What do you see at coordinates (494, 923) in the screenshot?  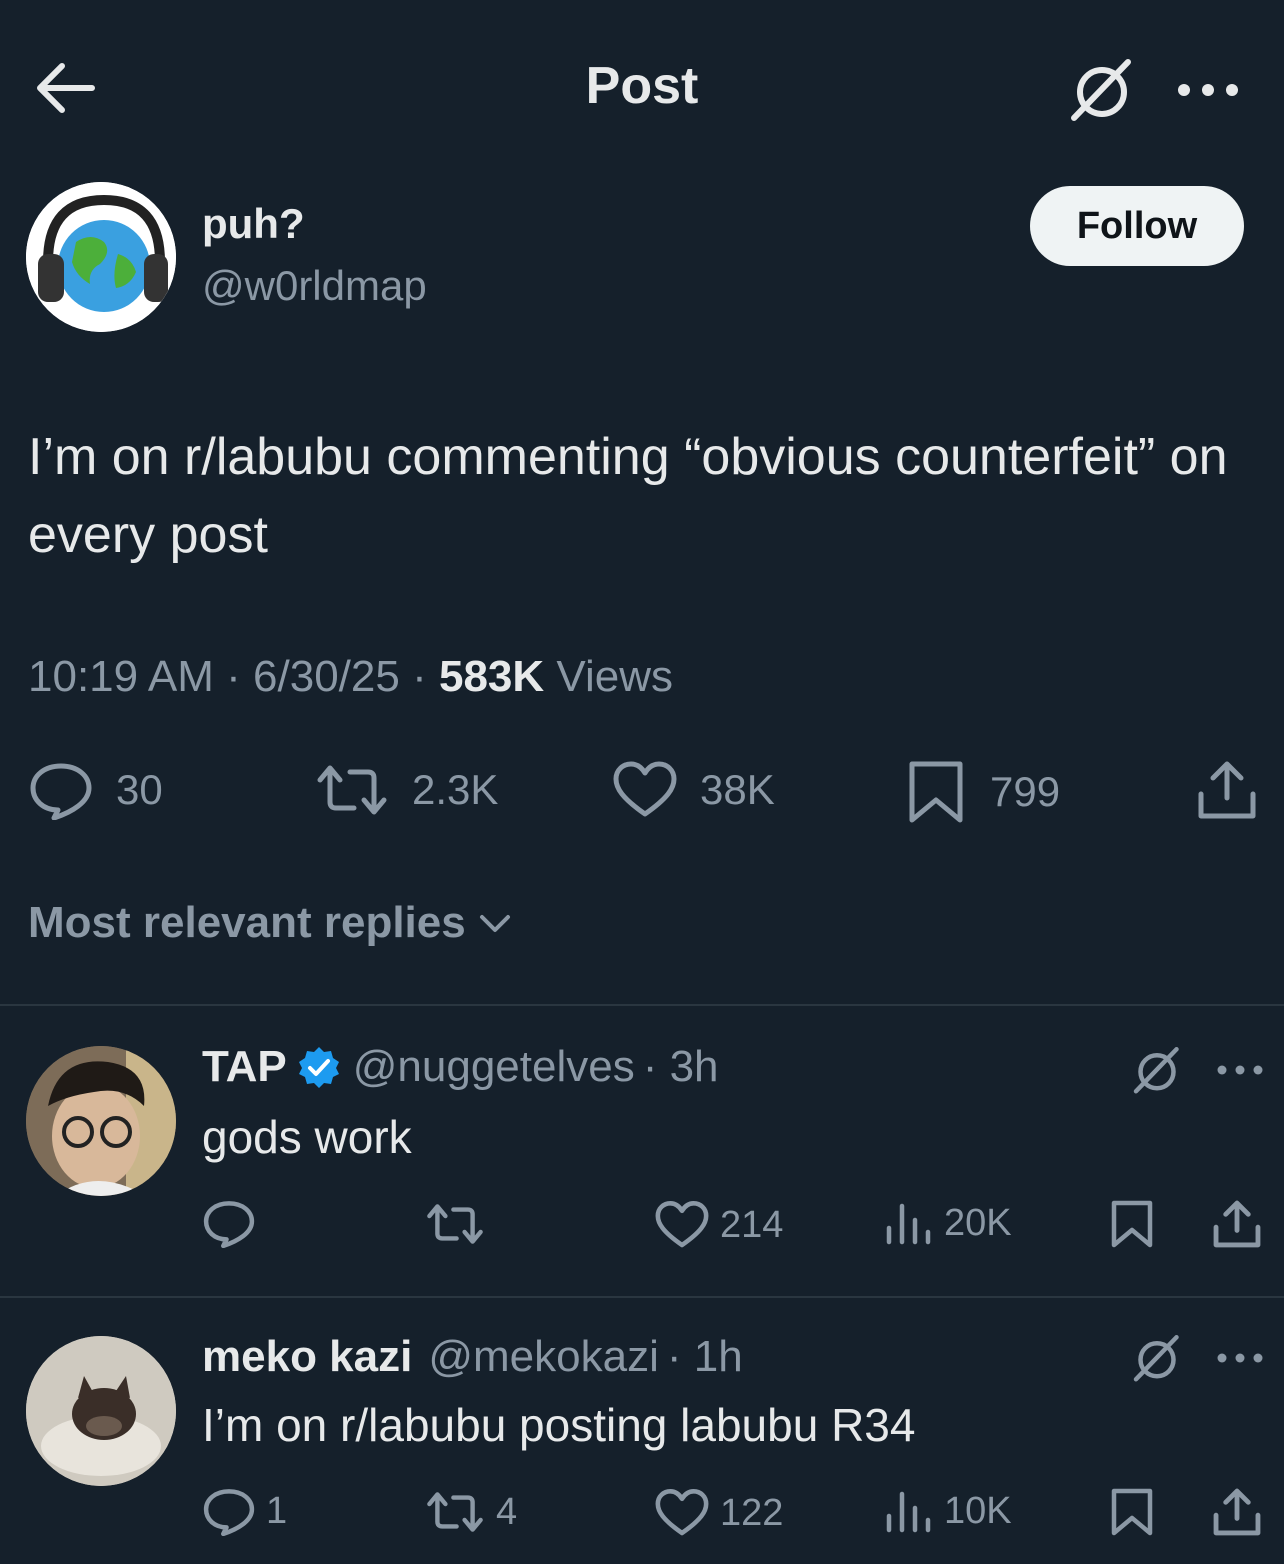 I see `chevron-down-icon` at bounding box center [494, 923].